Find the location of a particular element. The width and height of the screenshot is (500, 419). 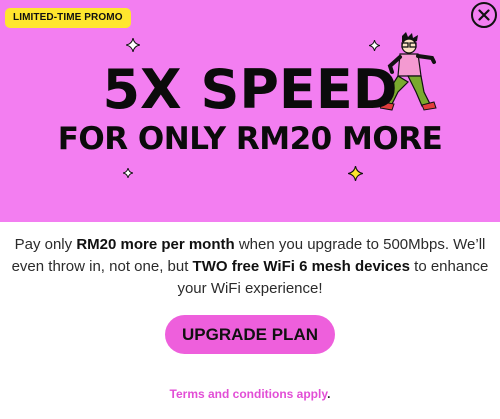

headline: 5X SPEED is located at coordinates (250, 89).